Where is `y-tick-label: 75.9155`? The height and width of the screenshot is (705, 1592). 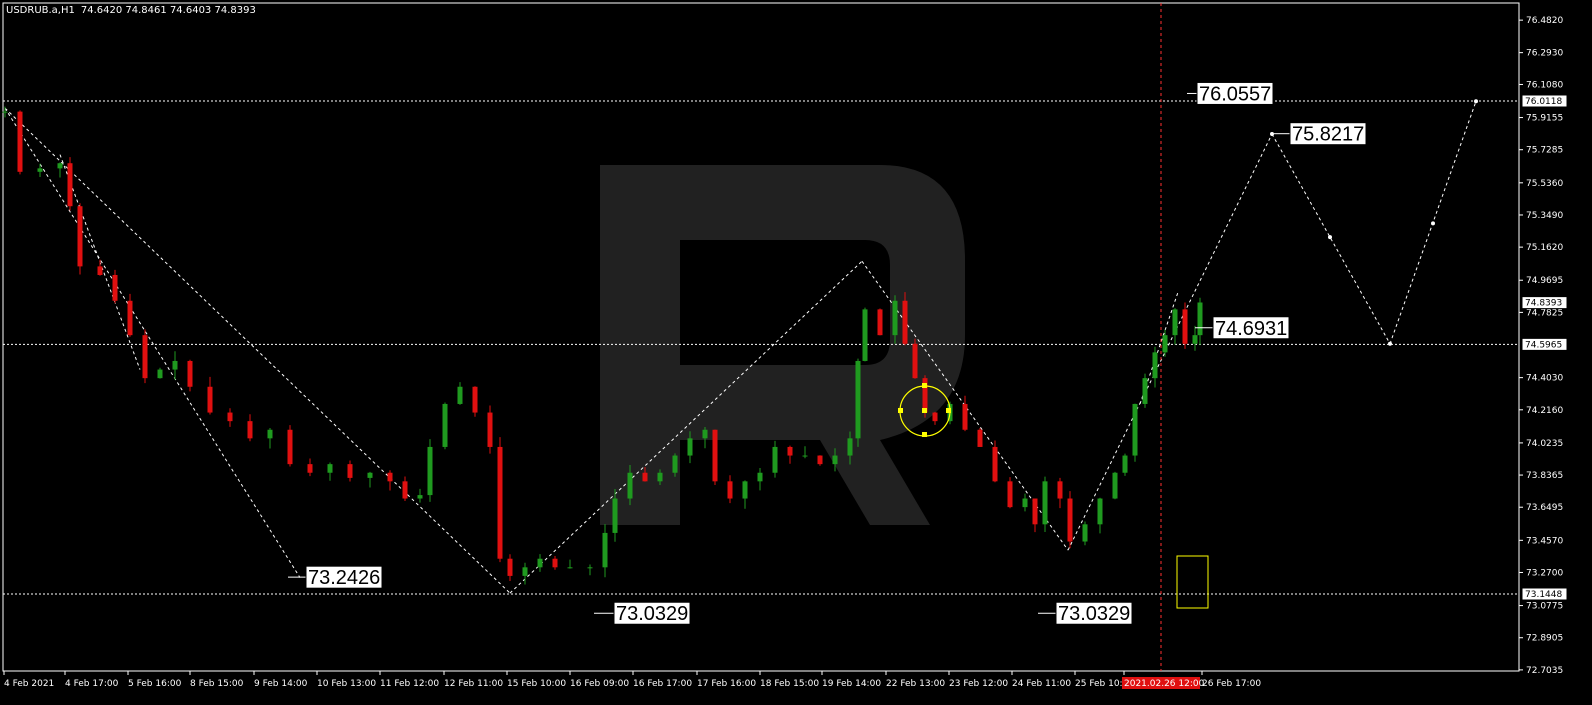
y-tick-label: 75.9155 is located at coordinates (1544, 119).